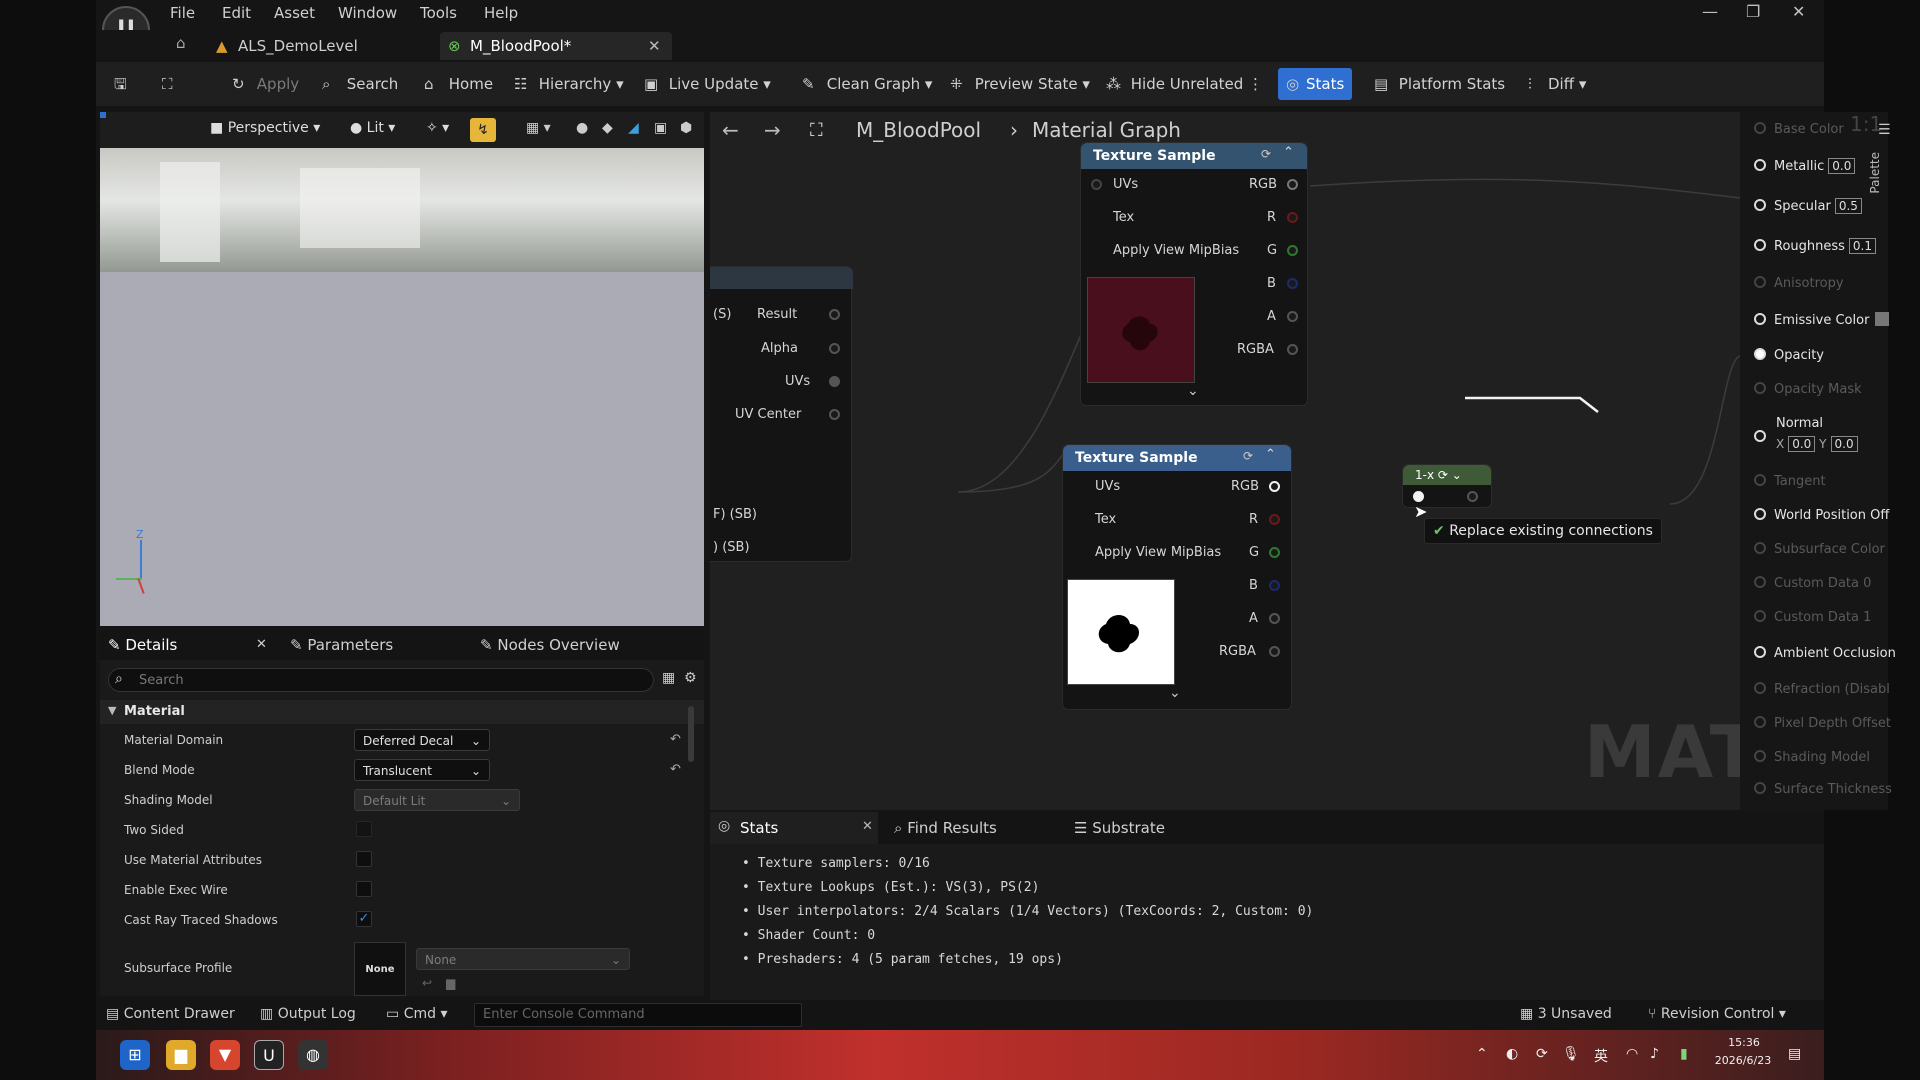 This screenshot has width=1920, height=1080. Describe the element at coordinates (422, 740) in the screenshot. I see `material-domain-select: Deferred Decal ⌄` at that location.